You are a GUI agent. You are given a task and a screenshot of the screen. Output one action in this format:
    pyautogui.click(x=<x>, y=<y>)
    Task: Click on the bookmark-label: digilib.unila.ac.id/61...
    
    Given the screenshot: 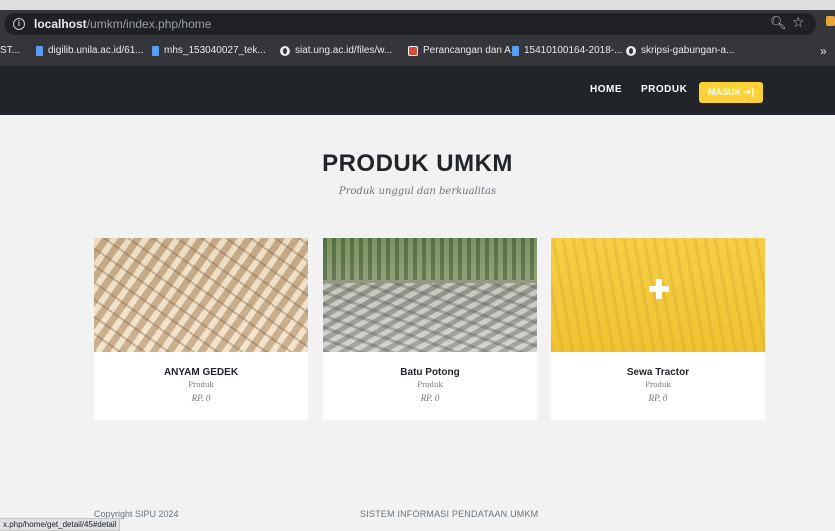 What is the action you would take?
    pyautogui.click(x=96, y=50)
    